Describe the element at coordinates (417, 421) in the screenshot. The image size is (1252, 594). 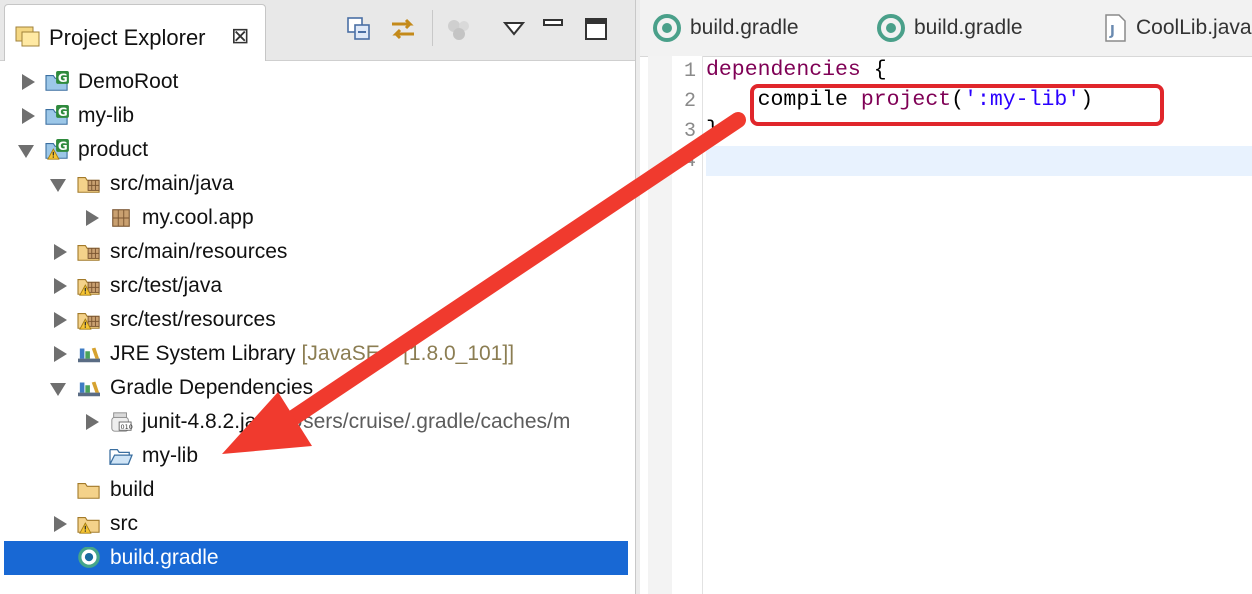
I see `tree-item-decoration: - /Users/cruise/.gradle/caches/m` at that location.